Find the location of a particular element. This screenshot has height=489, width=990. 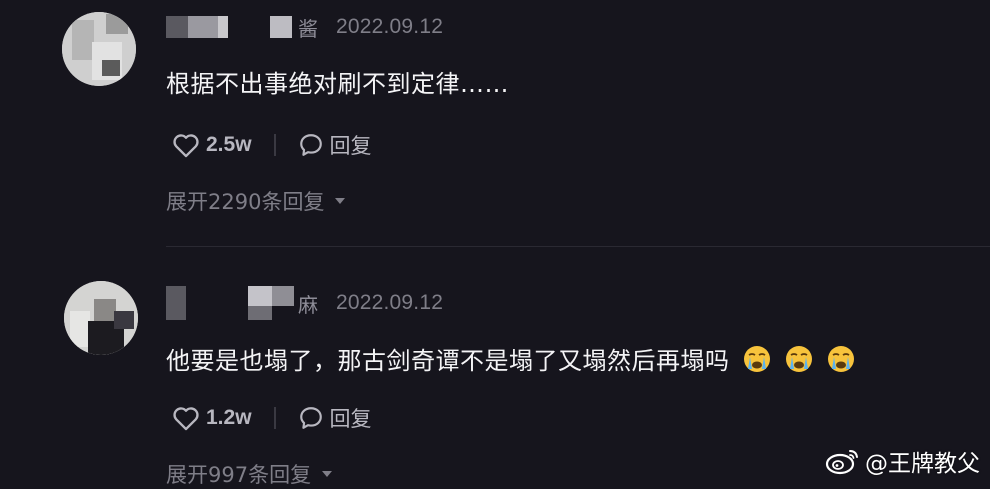

comment-text: 他要是也塌了，那古剑奇谭不是塌了又塌然后再塌吗 is located at coordinates (511, 358).